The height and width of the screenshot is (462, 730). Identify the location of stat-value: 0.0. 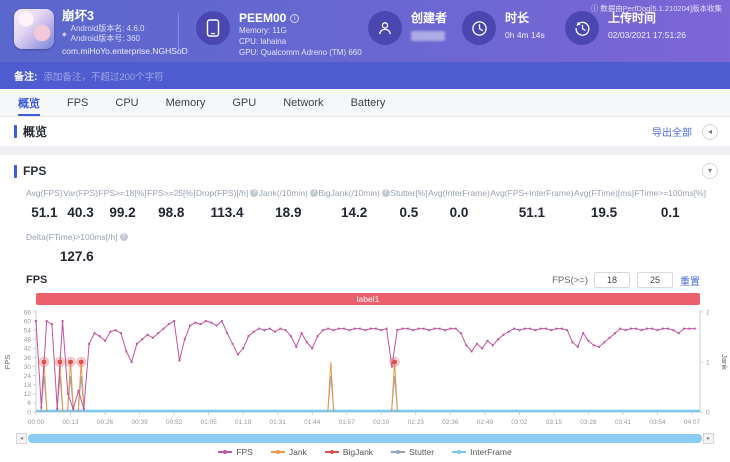
(459, 212).